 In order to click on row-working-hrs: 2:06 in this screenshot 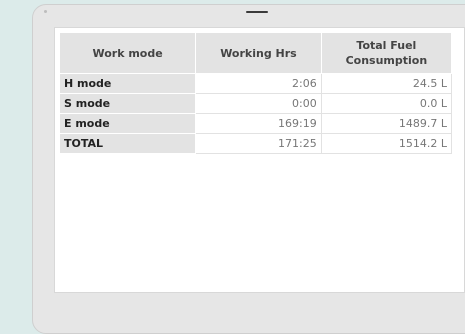, I will do `click(258, 83)`.